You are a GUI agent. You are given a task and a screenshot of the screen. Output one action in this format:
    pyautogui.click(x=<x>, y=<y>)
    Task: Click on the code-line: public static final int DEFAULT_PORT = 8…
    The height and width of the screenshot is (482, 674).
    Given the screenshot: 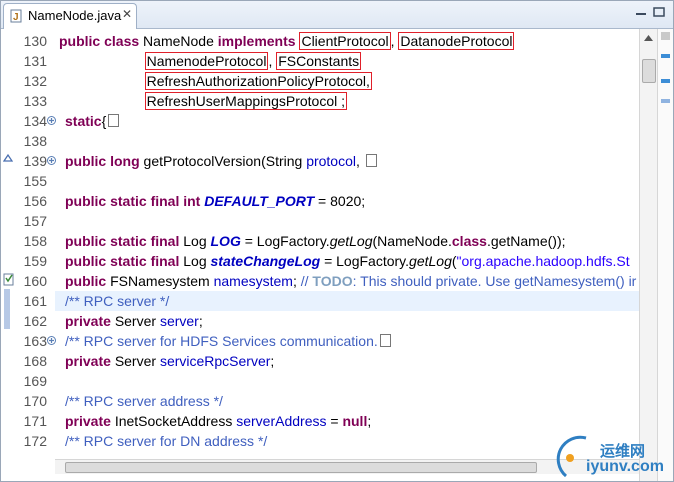 What is the action you would take?
    pyautogui.click(x=347, y=201)
    